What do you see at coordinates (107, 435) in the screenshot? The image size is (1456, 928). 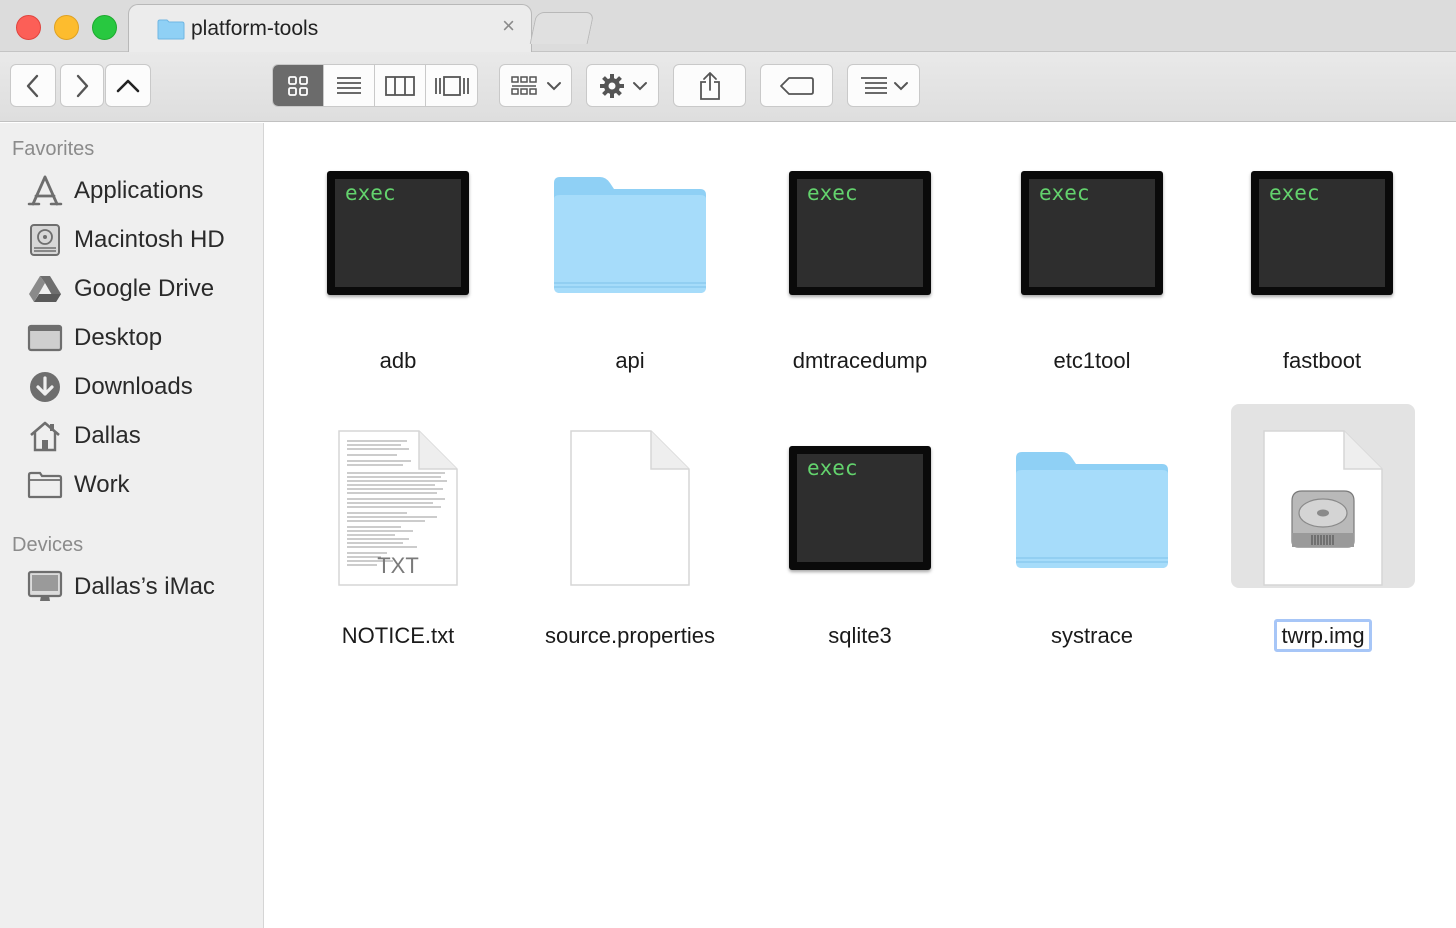 I see `sidebar-item-label: Dallas` at bounding box center [107, 435].